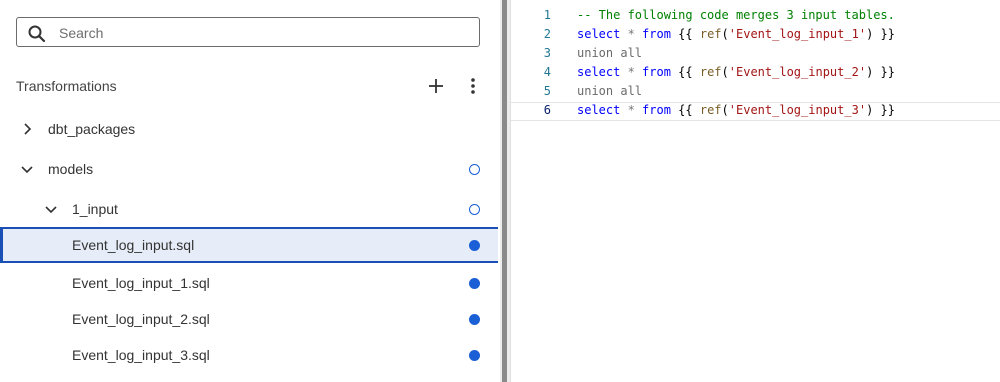 The height and width of the screenshot is (382, 1000). Describe the element at coordinates (37, 34) in the screenshot. I see `search-icon` at that location.